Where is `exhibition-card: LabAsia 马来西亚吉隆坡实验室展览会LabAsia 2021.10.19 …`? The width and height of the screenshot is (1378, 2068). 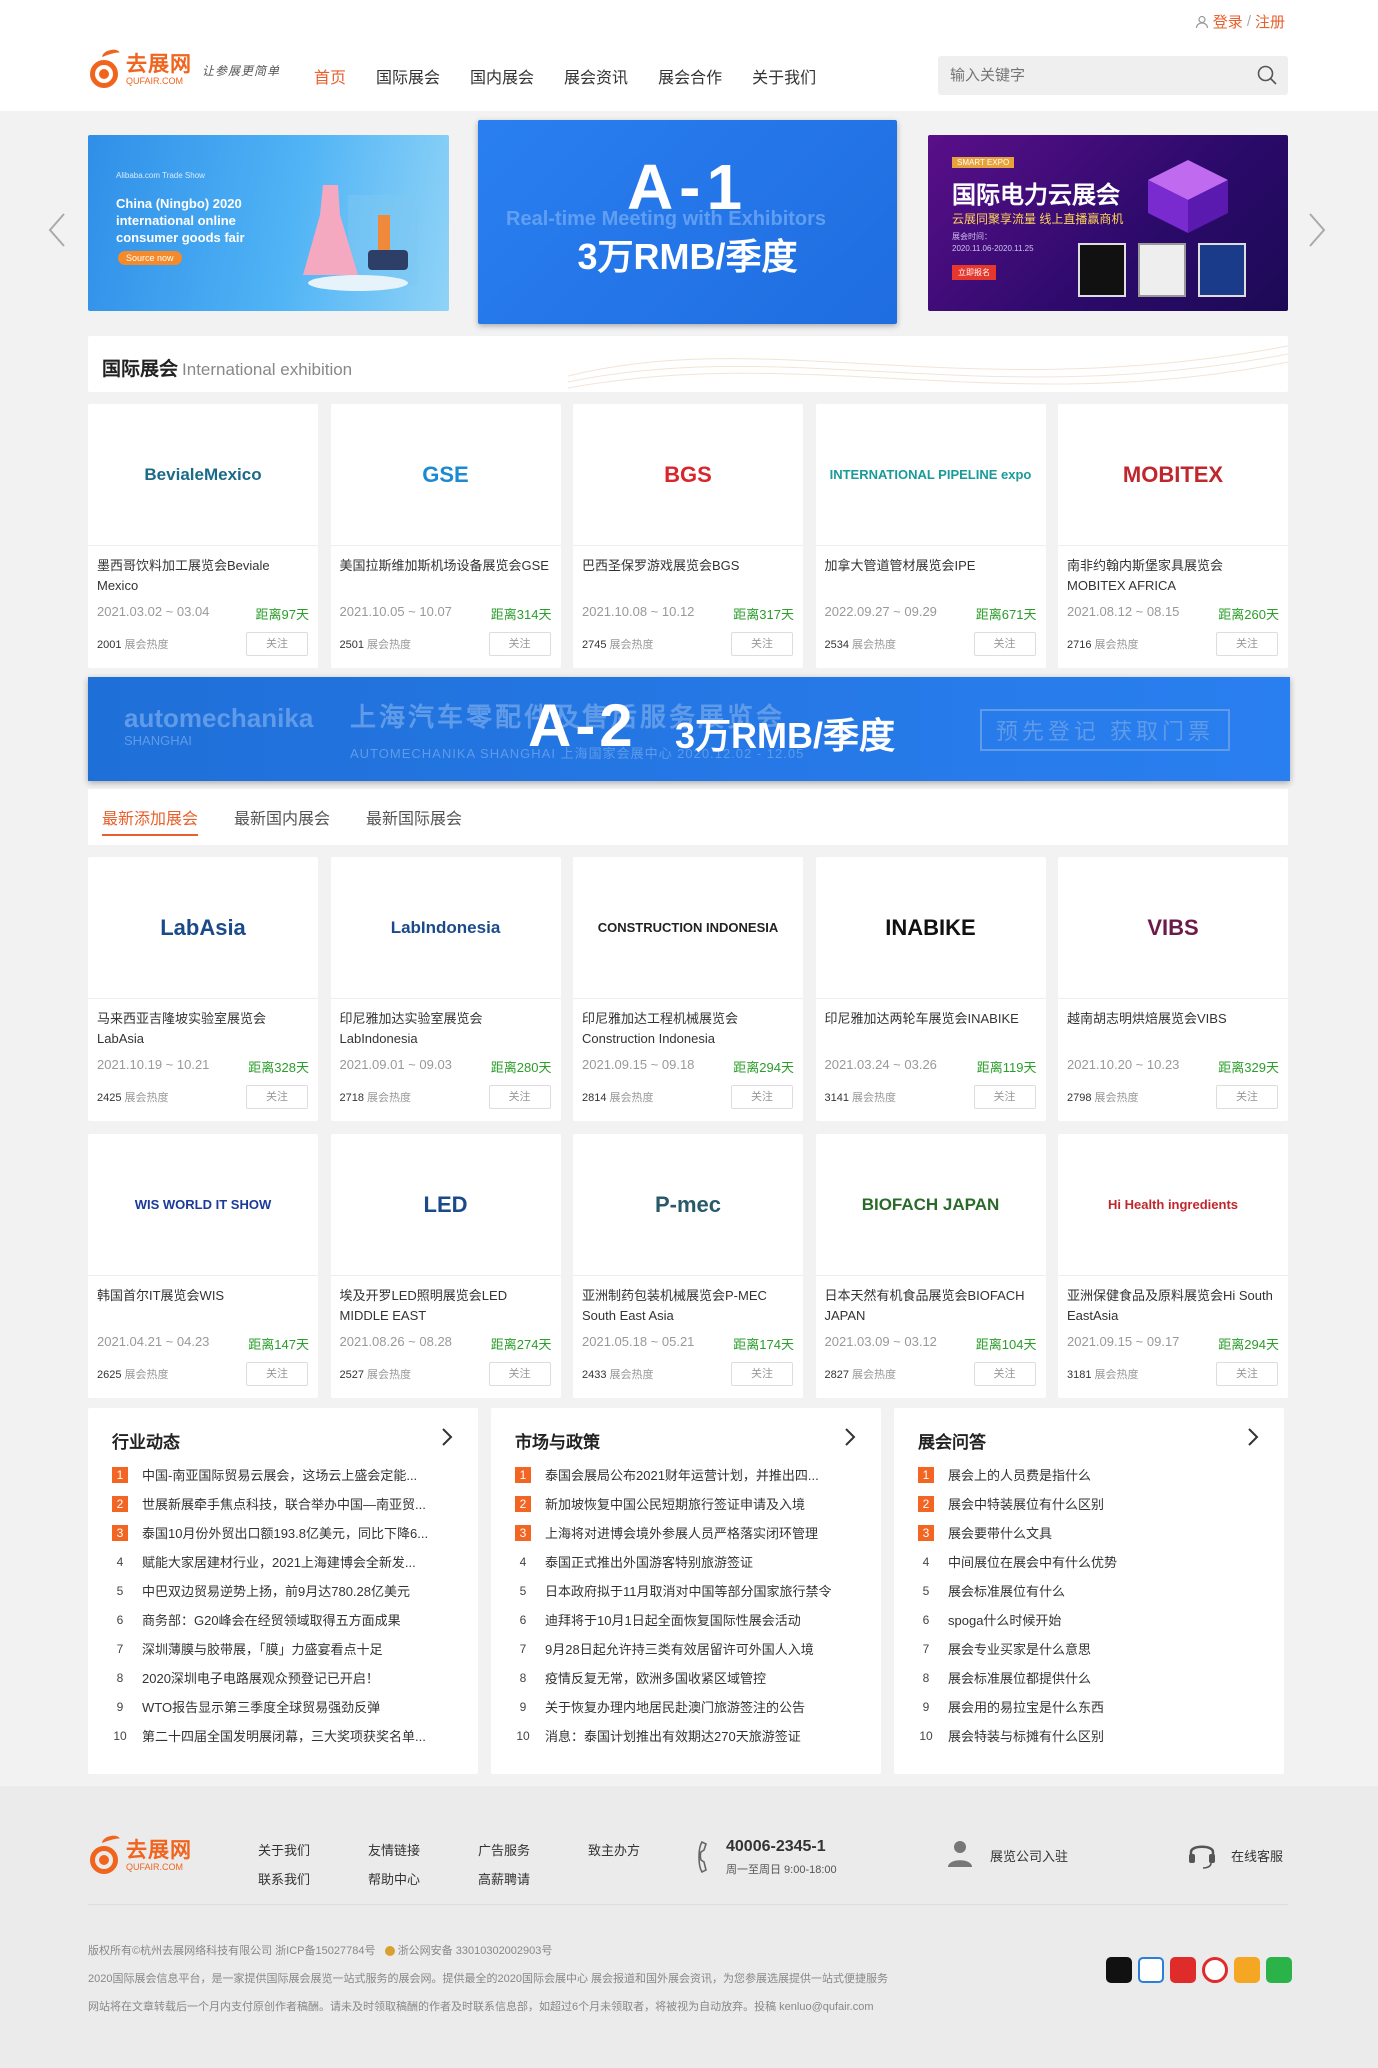
exhibition-card: LabAsia 马来西亚吉隆坡实验室展览会LabAsia 2021.10.19 … is located at coordinates (203, 989).